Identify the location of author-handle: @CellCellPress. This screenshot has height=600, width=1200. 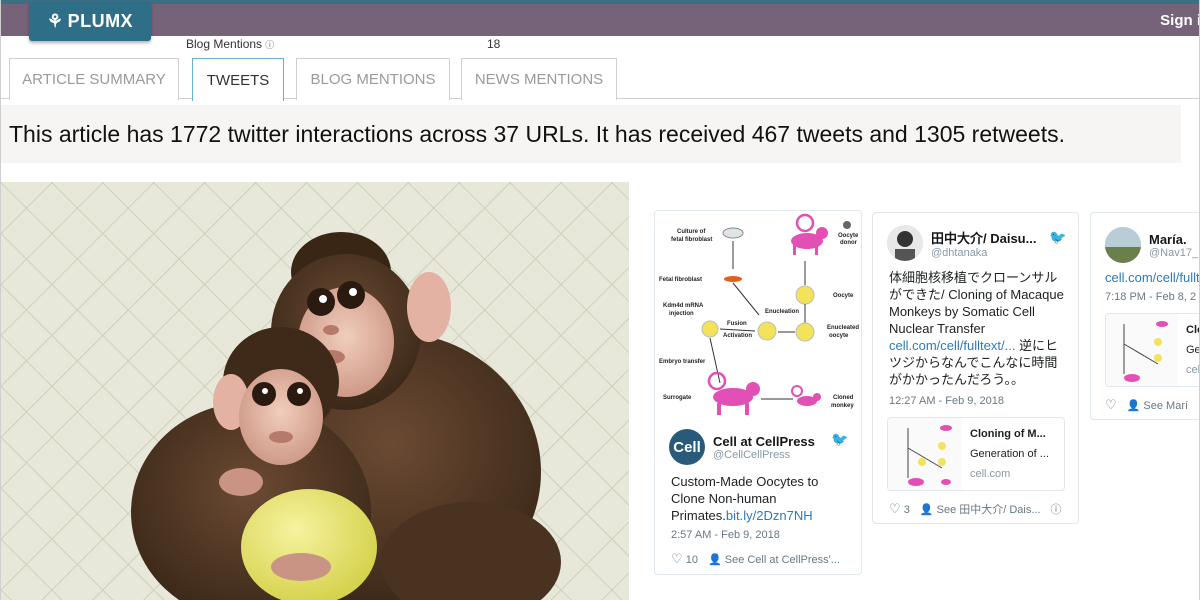
(764, 455).